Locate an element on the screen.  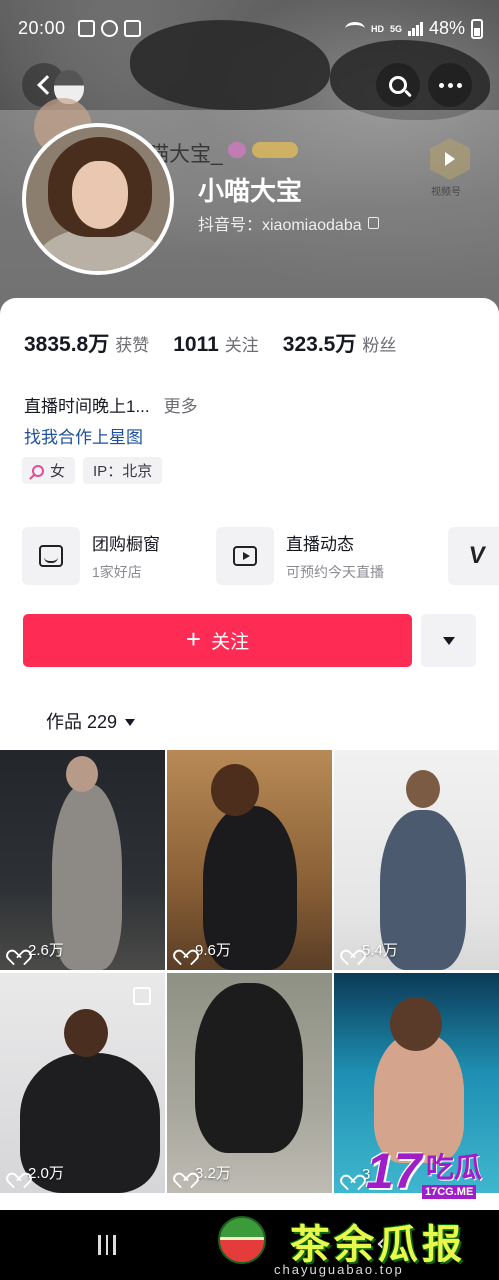
entry-row: 团购橱窗 1家好店 直播动态 可预约今天直播 V is located at coordinates (260, 557).